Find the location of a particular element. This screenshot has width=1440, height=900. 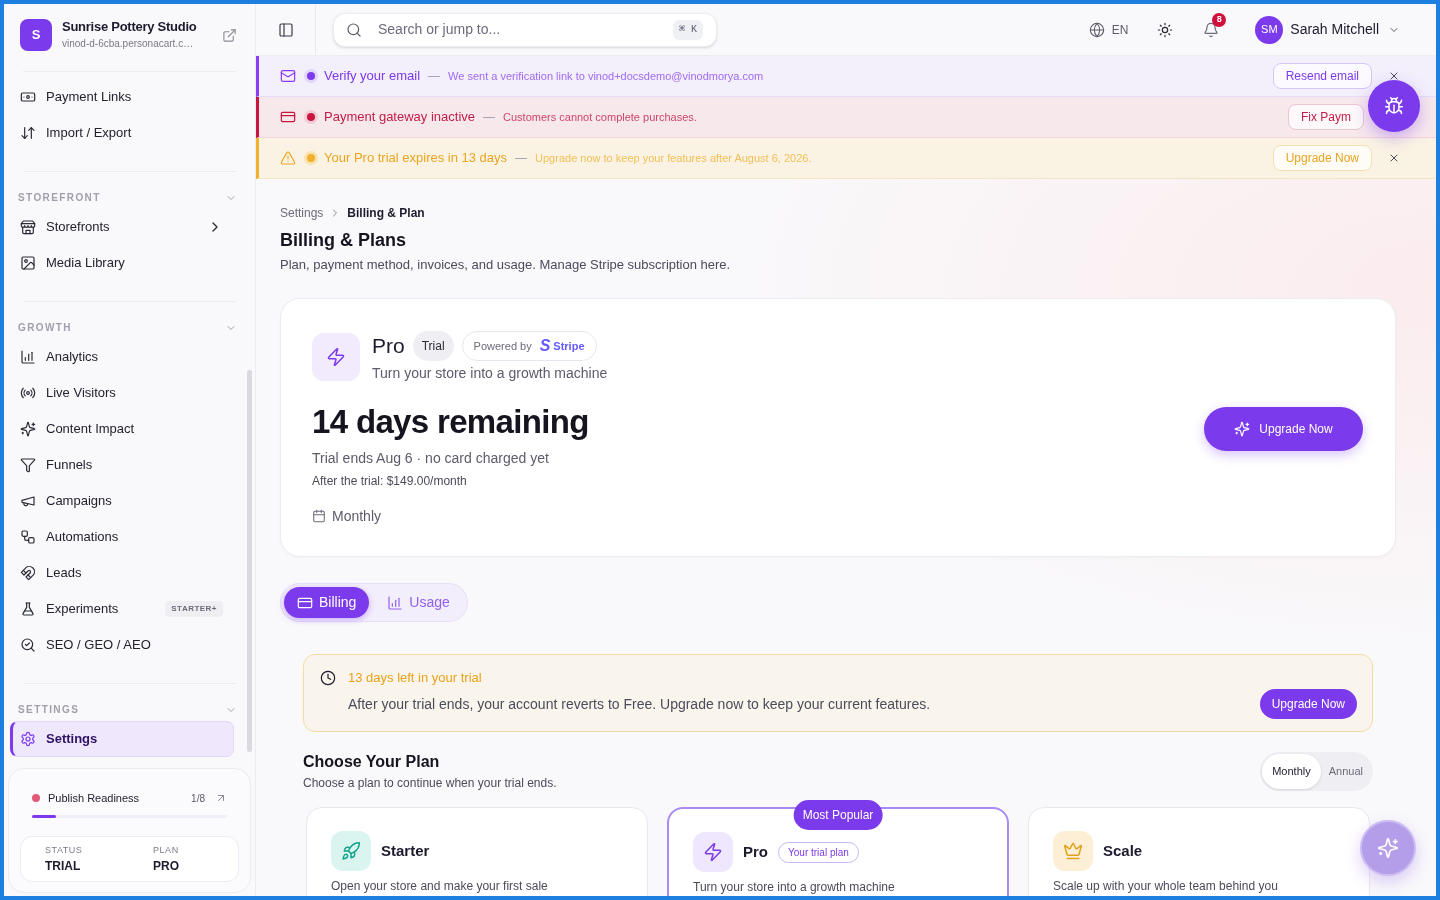

theme-toggle is located at coordinates (1165, 29).